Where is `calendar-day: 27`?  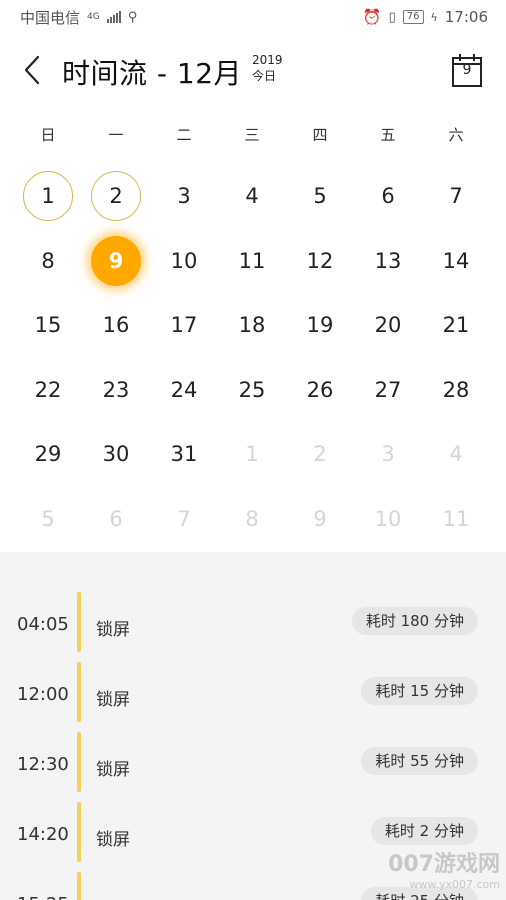 calendar-day: 27 is located at coordinates (388, 390).